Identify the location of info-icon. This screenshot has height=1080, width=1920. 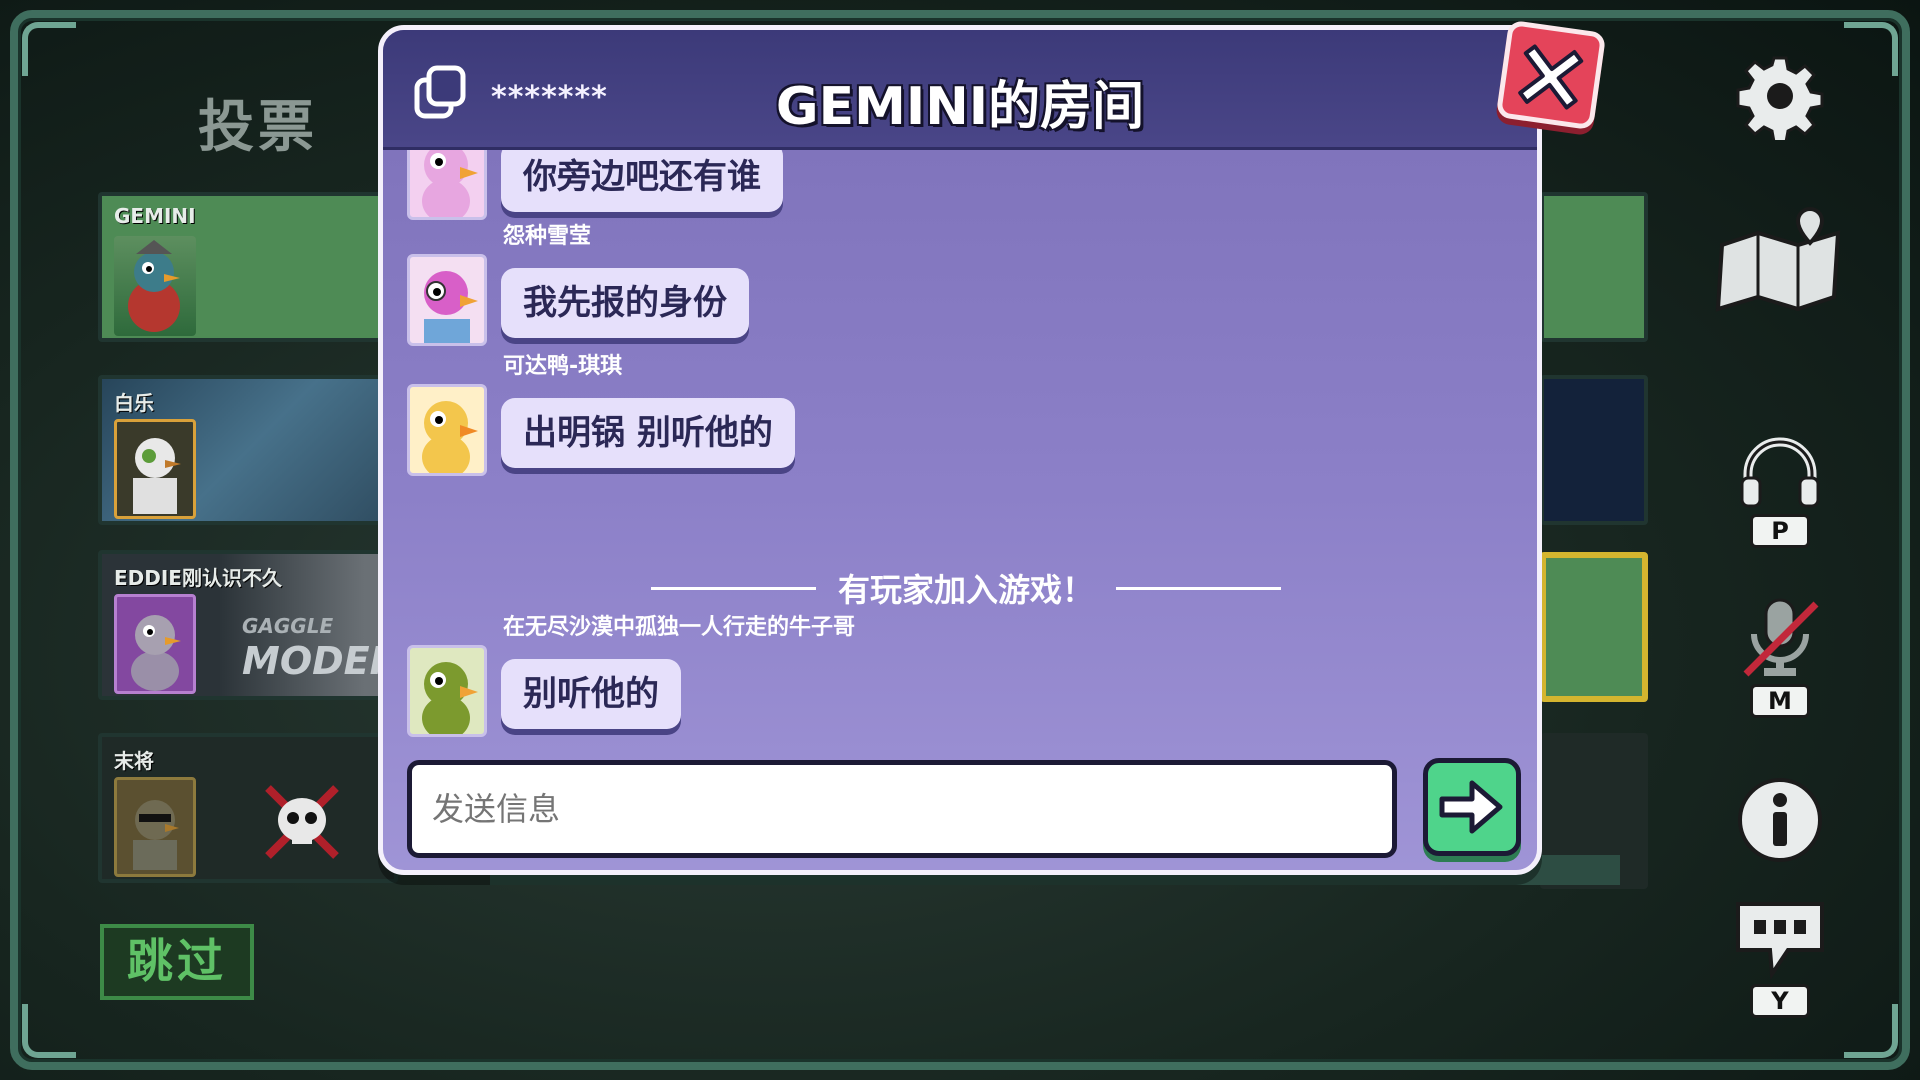
(1780, 820).